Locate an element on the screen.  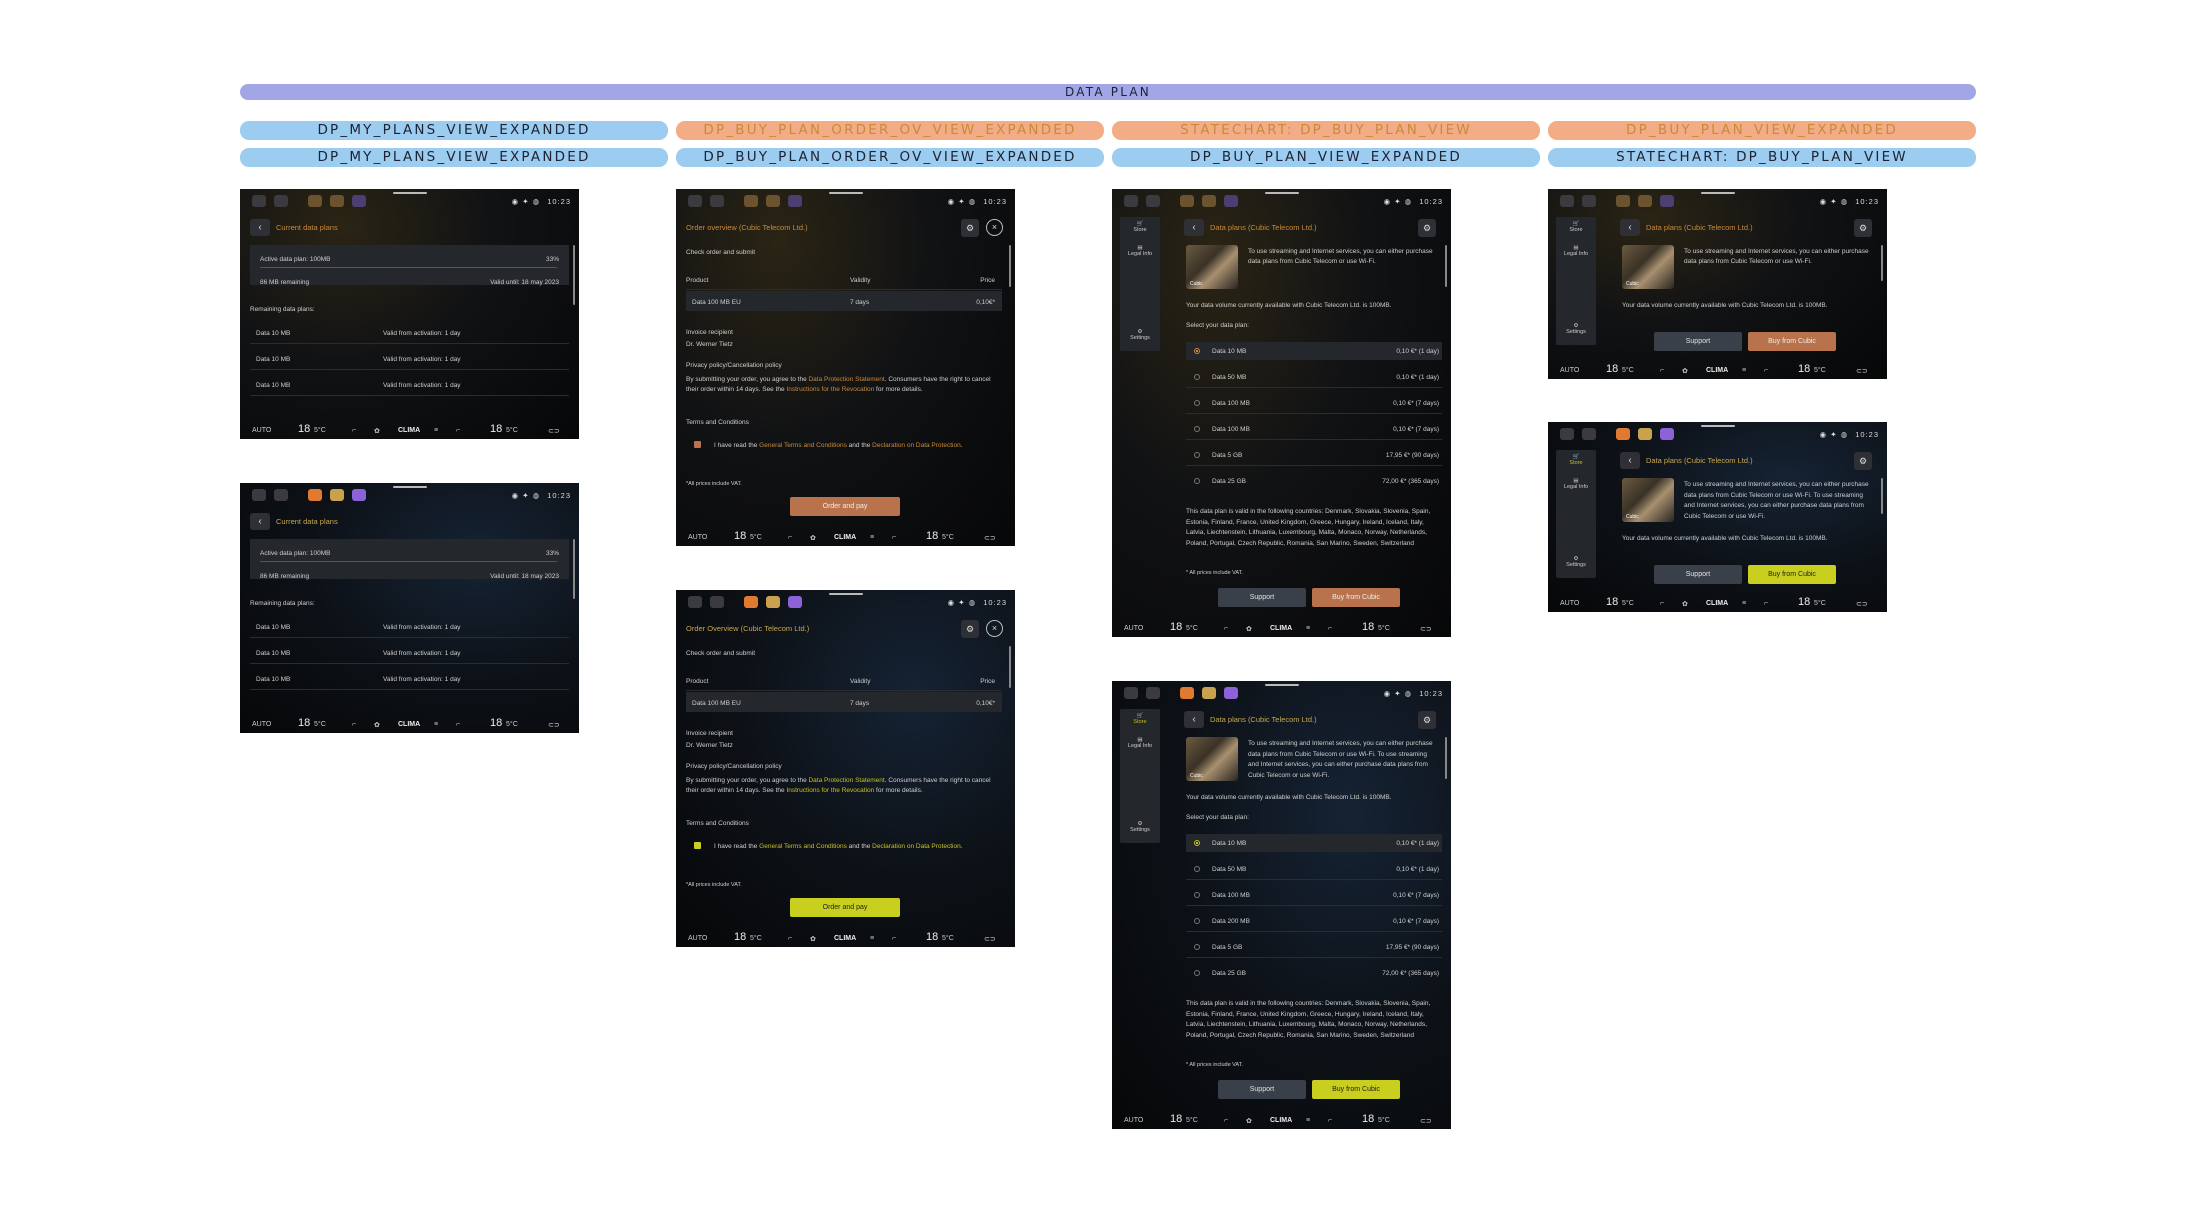
data-protection-link: Data Protection Statement is located at coordinates (846, 780).